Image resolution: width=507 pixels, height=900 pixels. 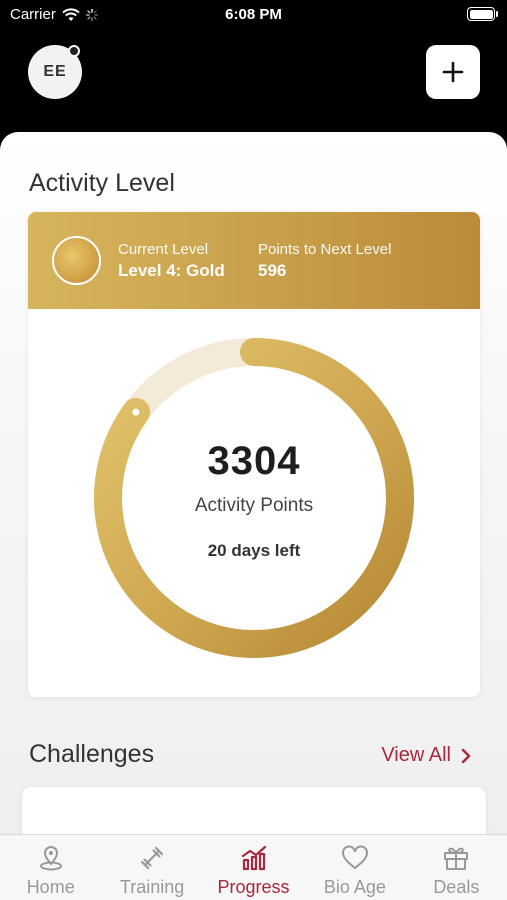 What do you see at coordinates (354, 887) in the screenshot?
I see `tab-bio-age-label: Bio Age` at bounding box center [354, 887].